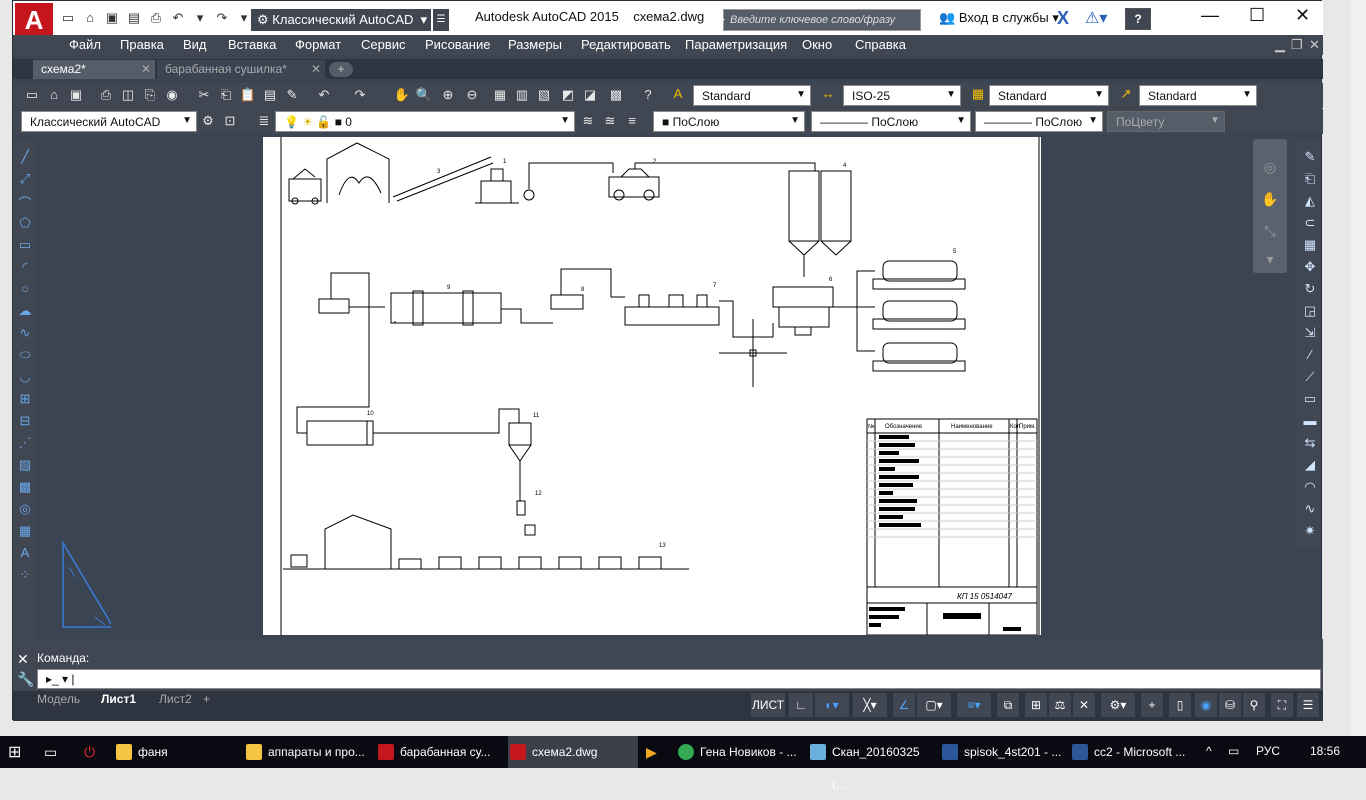  I want to click on media-player-icon: ▶, so click(651, 752).